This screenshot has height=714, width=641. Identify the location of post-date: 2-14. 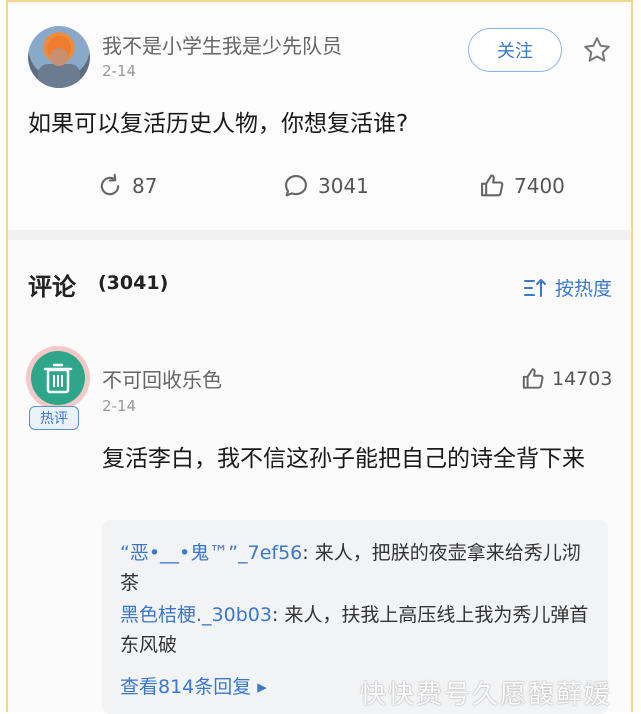
(119, 71).